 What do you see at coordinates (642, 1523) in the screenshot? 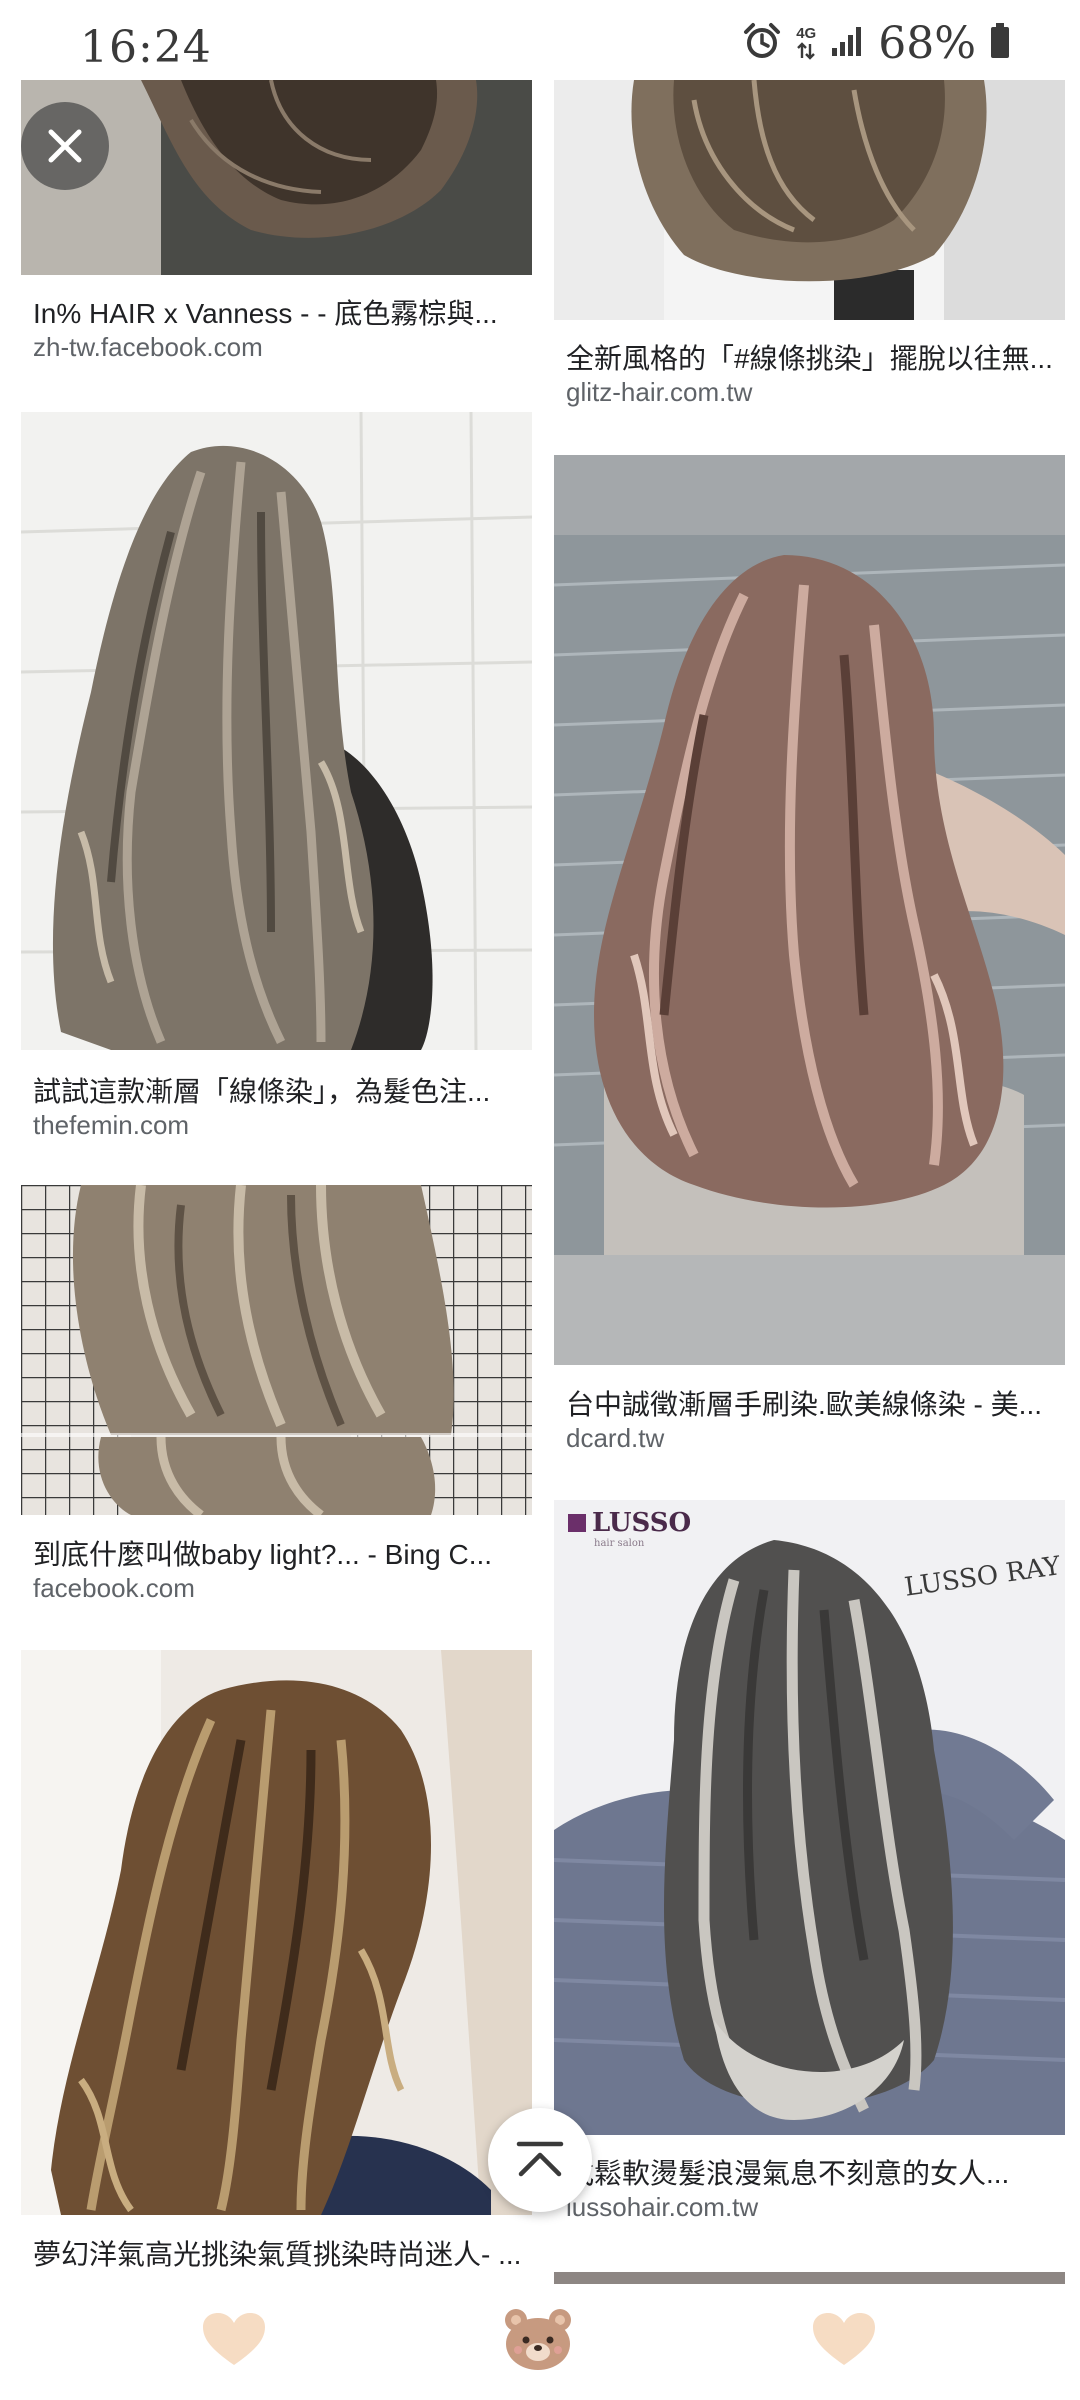
I see `lusso-logo: LUSSO` at bounding box center [642, 1523].